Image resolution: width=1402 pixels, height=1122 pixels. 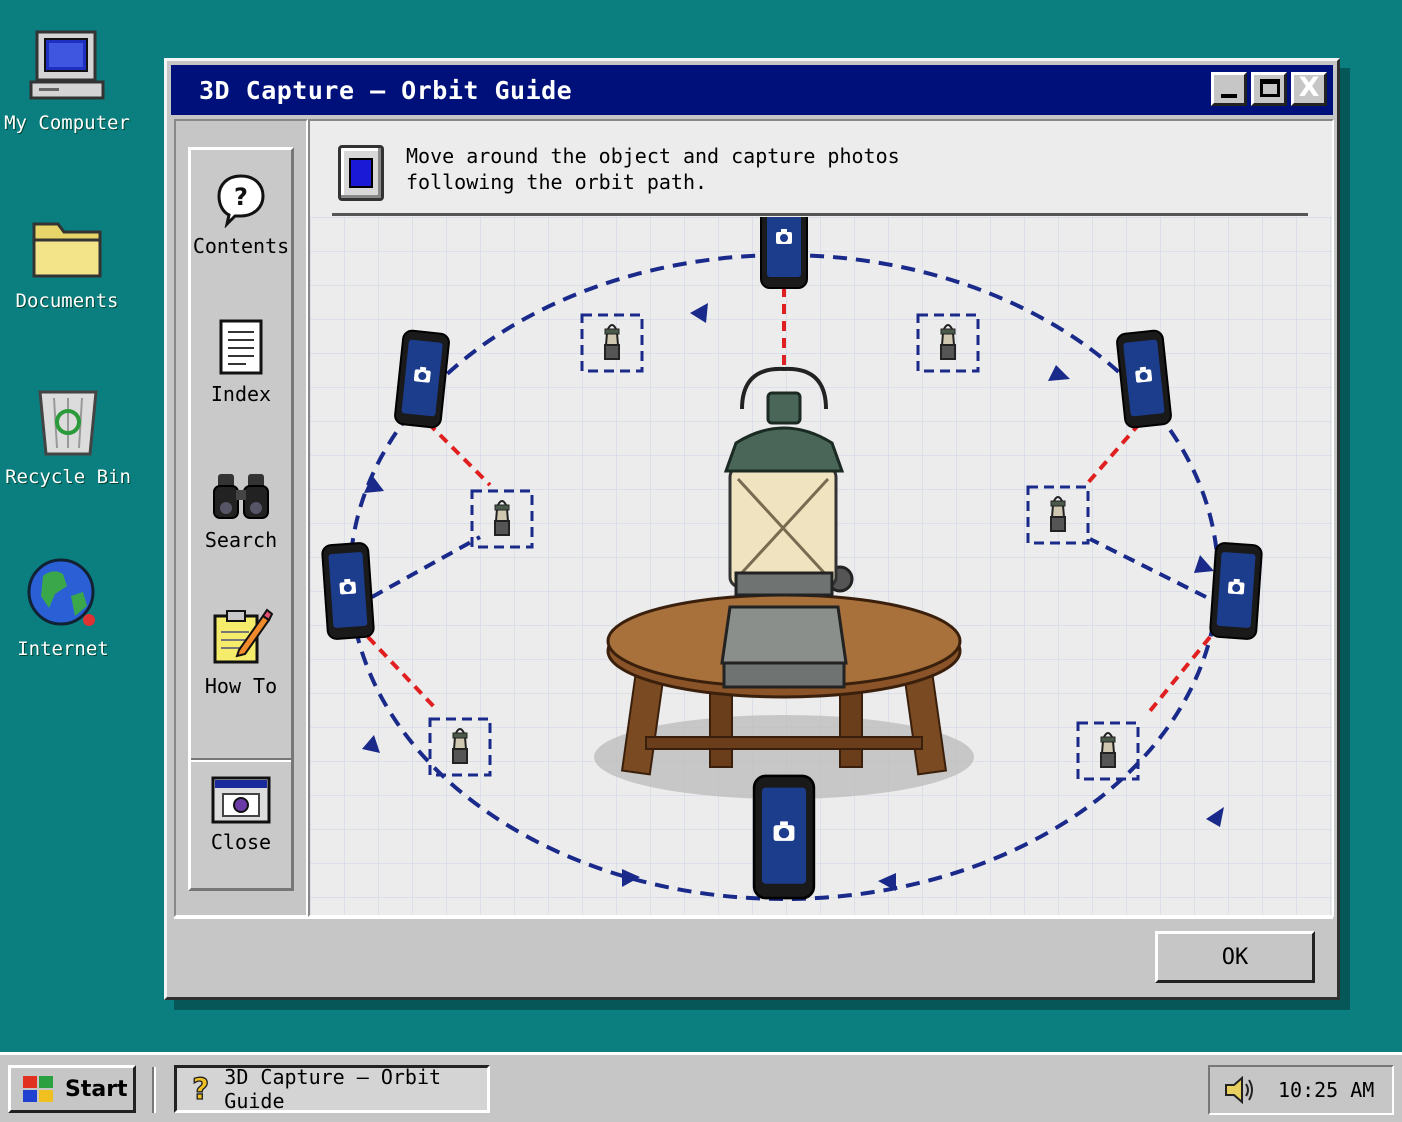 I want to click on phone-position-right, so click(x=1236, y=591).